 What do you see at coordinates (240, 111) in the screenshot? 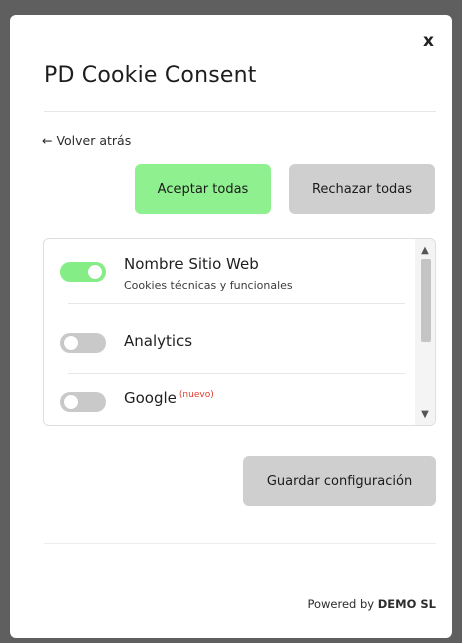
I see `title-divider` at bounding box center [240, 111].